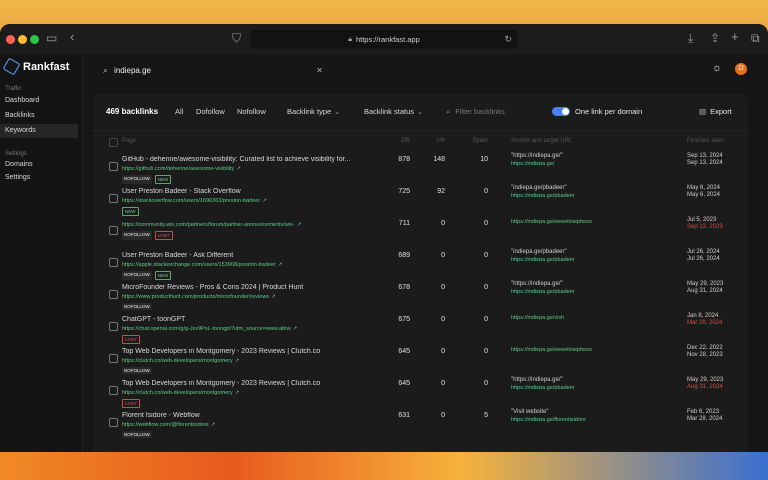 The width and height of the screenshot is (768, 480). Describe the element at coordinates (72, 36) in the screenshot. I see `back-icon: ‹` at that location.